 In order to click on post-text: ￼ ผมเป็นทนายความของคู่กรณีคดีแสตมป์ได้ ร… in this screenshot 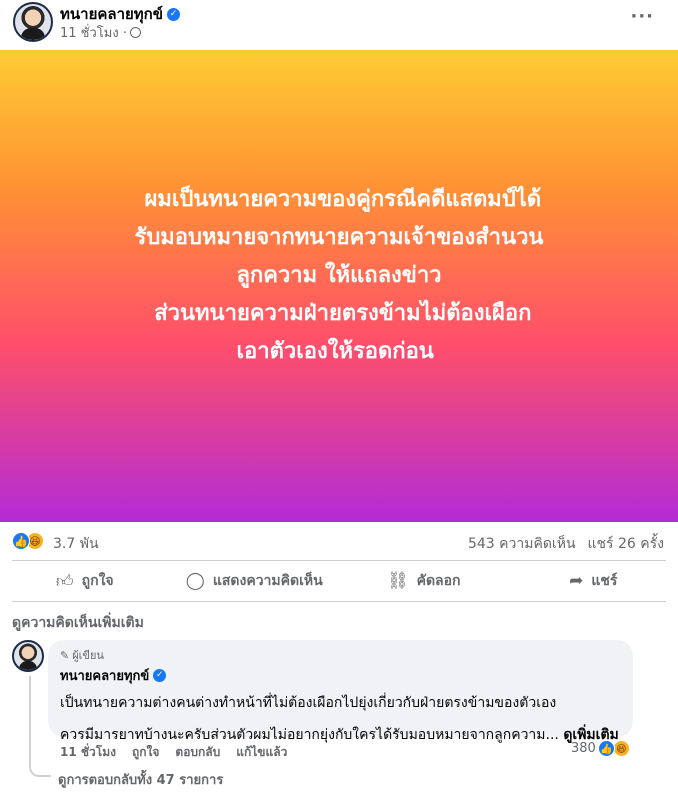, I will do `click(339, 275)`.